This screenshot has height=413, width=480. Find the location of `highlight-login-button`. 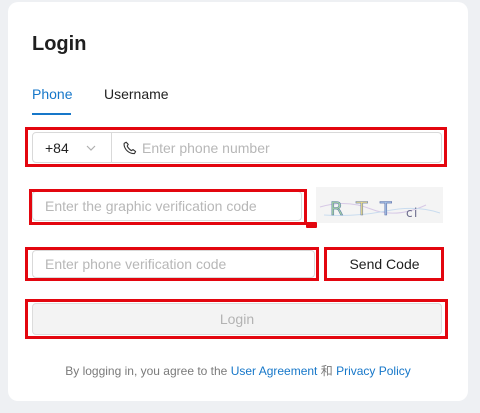

highlight-login-button is located at coordinates (236, 319).